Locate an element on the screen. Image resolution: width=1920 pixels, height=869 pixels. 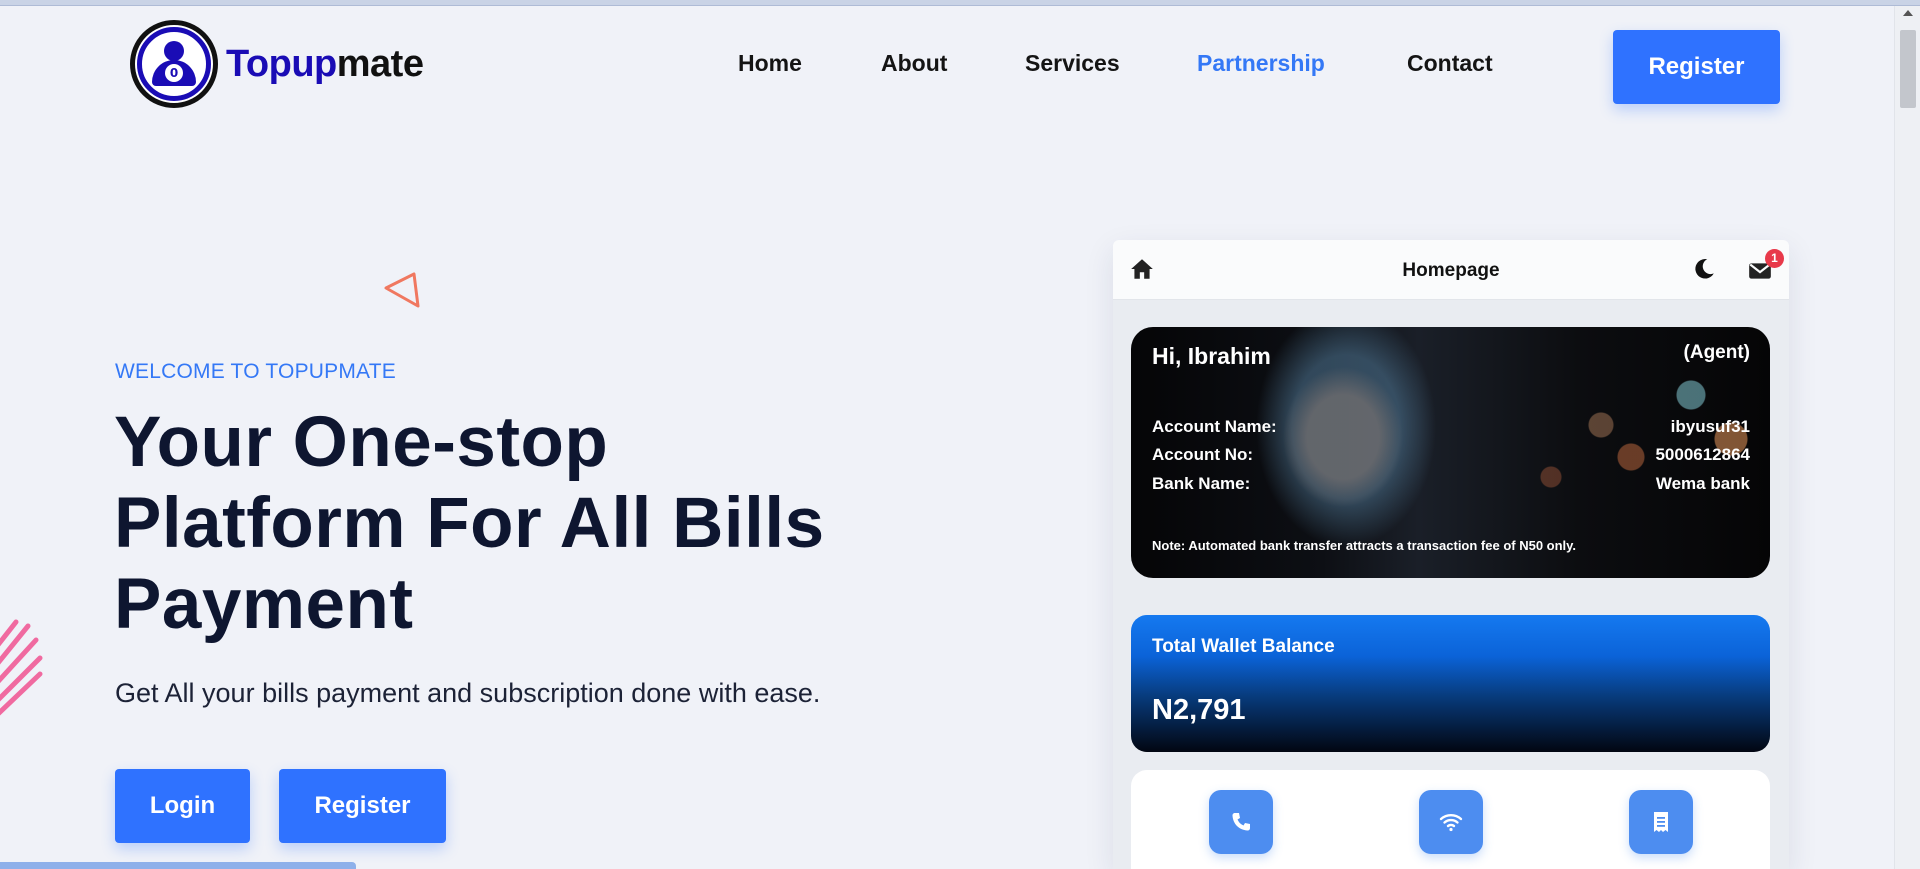
brand-name: Topupmate is located at coordinates (325, 64).